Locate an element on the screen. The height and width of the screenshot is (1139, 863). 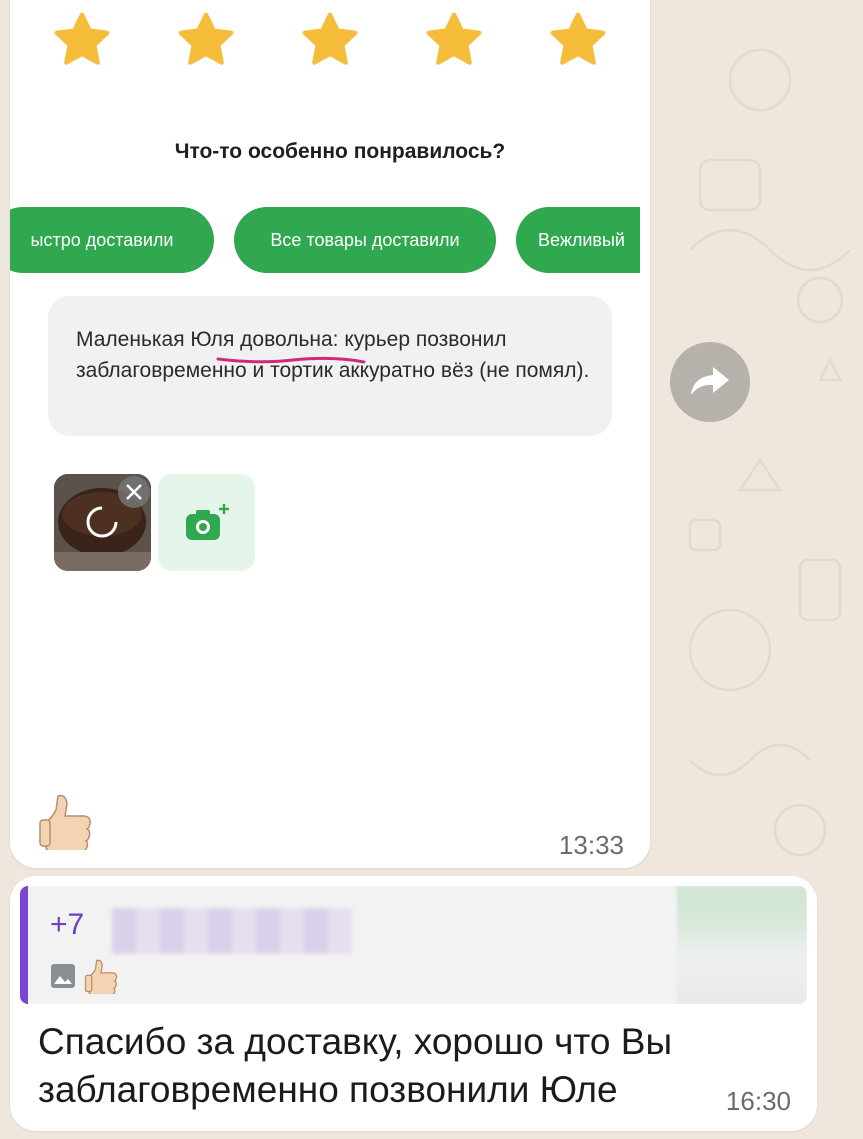
add-photo-button is located at coordinates (206, 522).